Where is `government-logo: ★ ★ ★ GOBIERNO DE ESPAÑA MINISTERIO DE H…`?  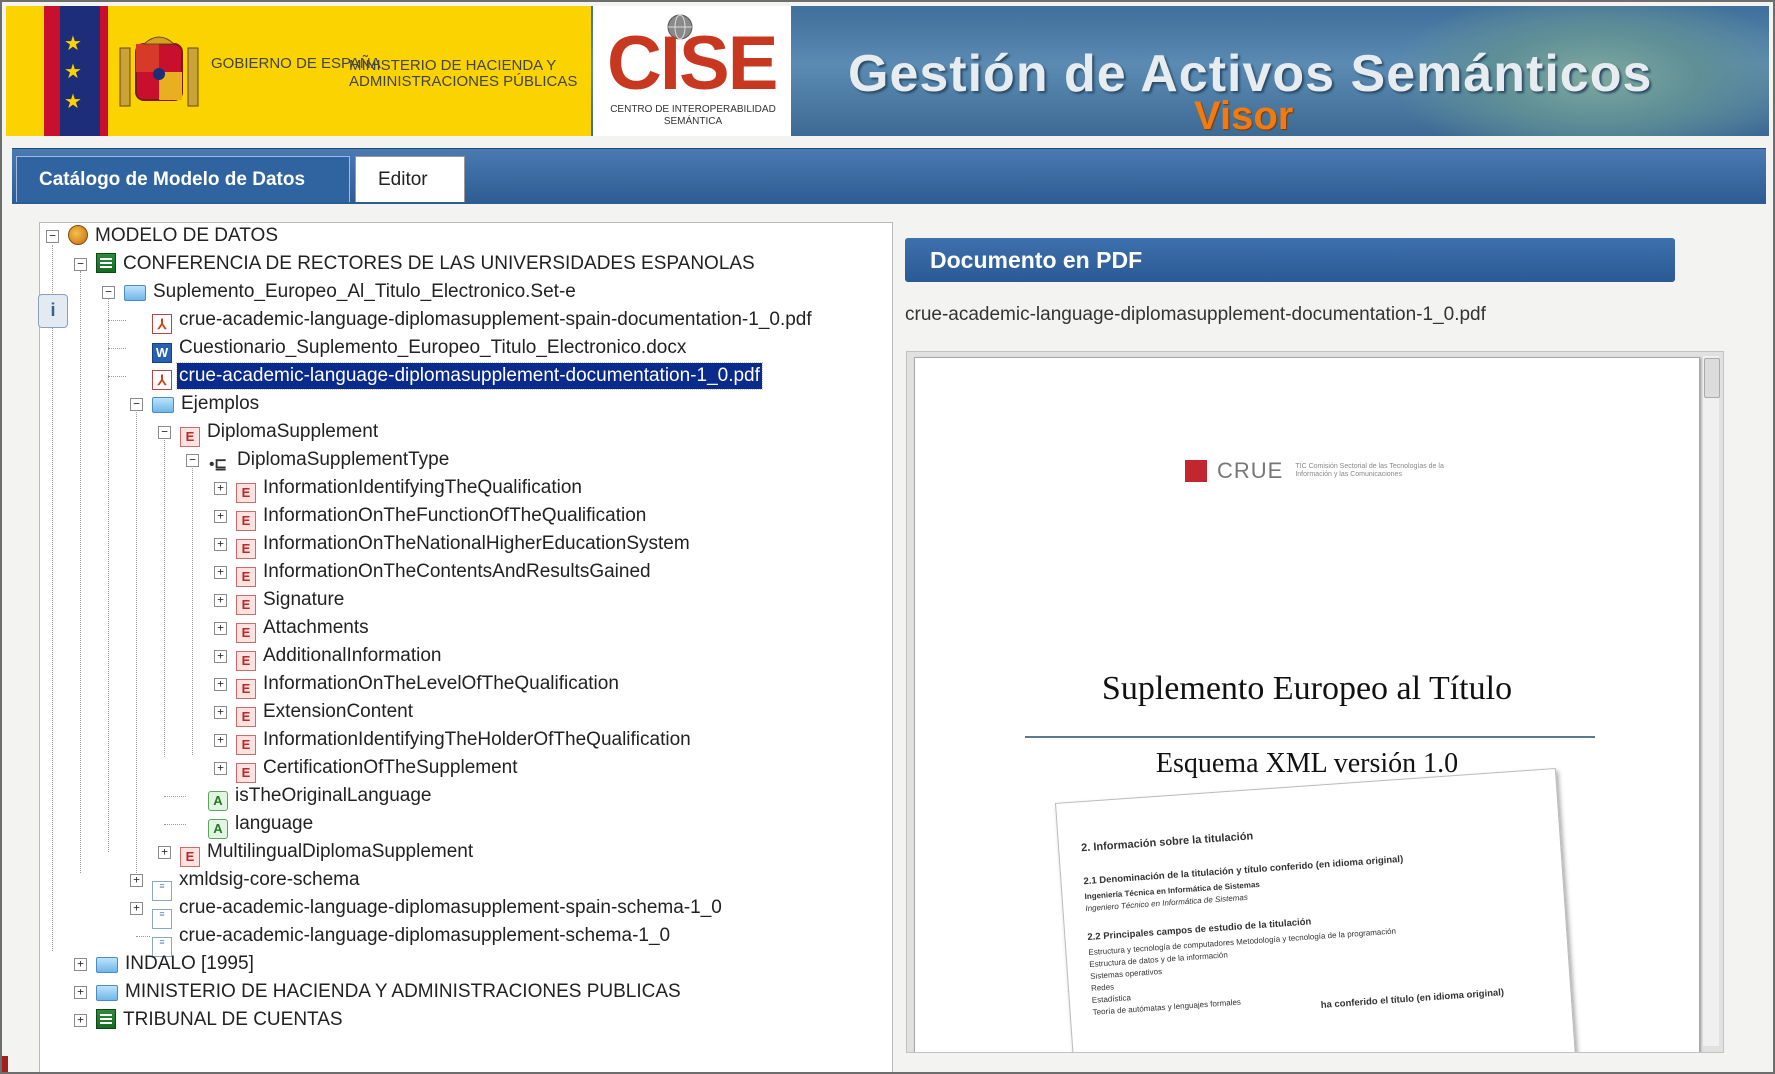 government-logo: ★ ★ ★ GOBIERNO DE ESPAÑA MINISTERIO DE H… is located at coordinates (298, 71).